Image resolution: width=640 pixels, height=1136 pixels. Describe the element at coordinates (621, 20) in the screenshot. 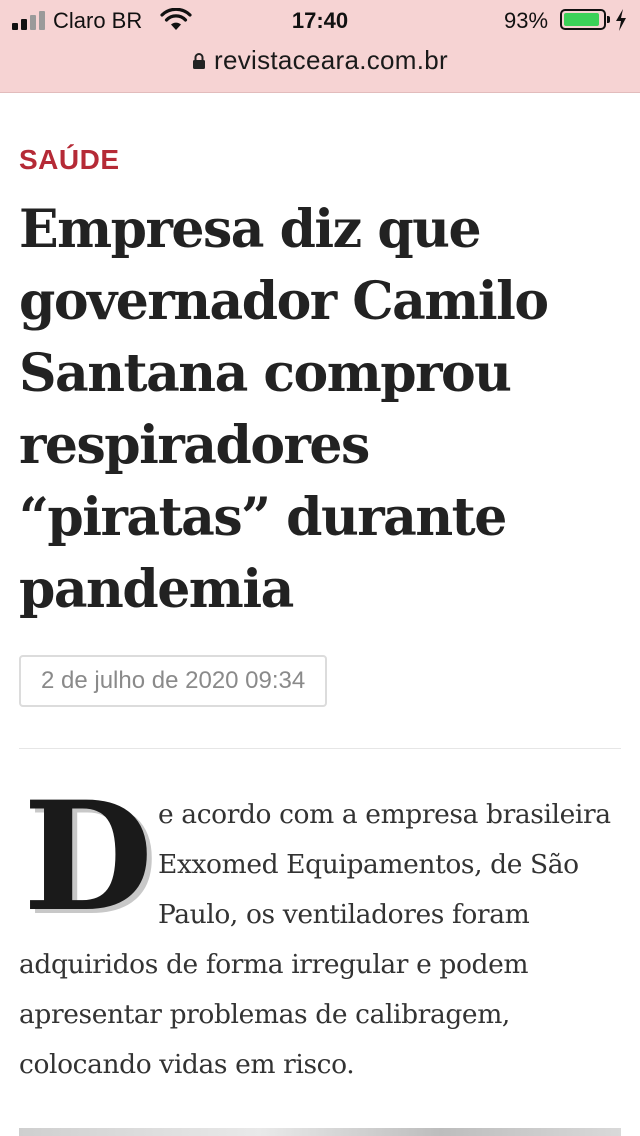

I see `charging-bolt-icon` at that location.